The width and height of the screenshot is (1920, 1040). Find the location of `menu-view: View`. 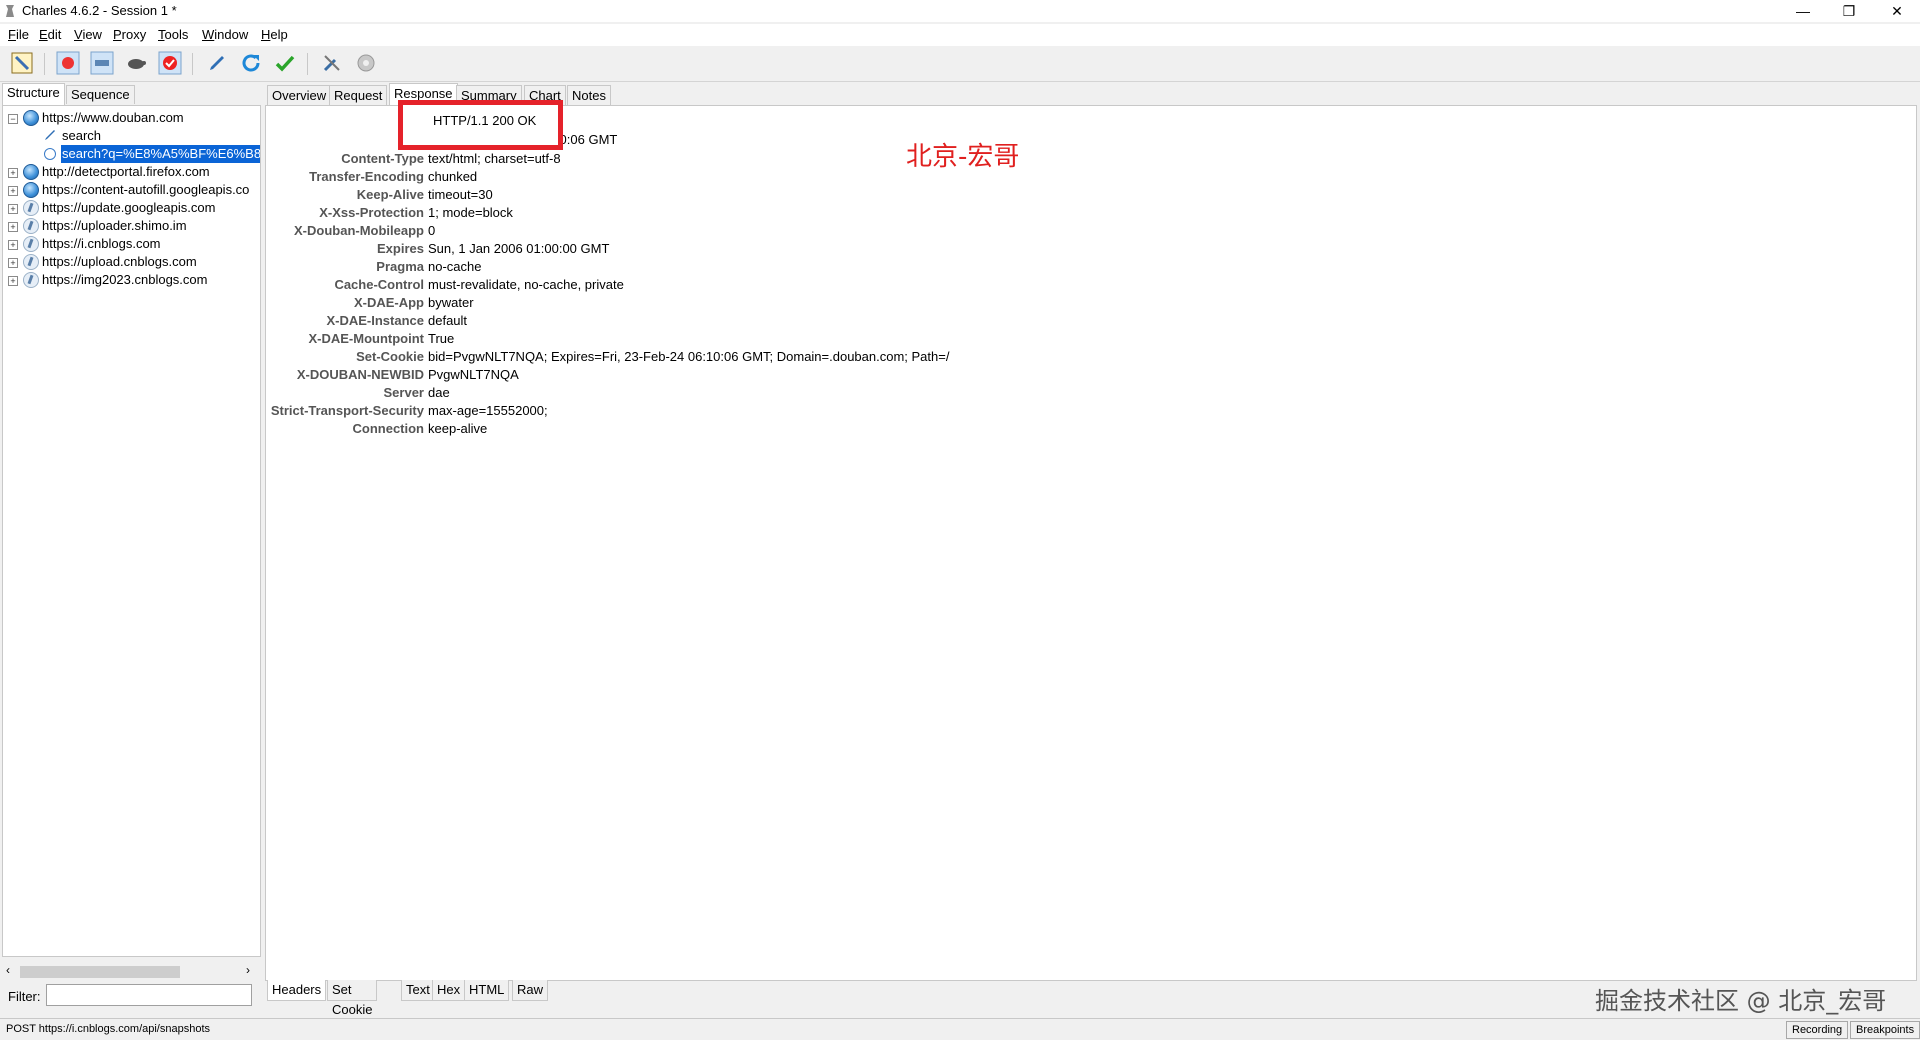

menu-view: View is located at coordinates (88, 34).